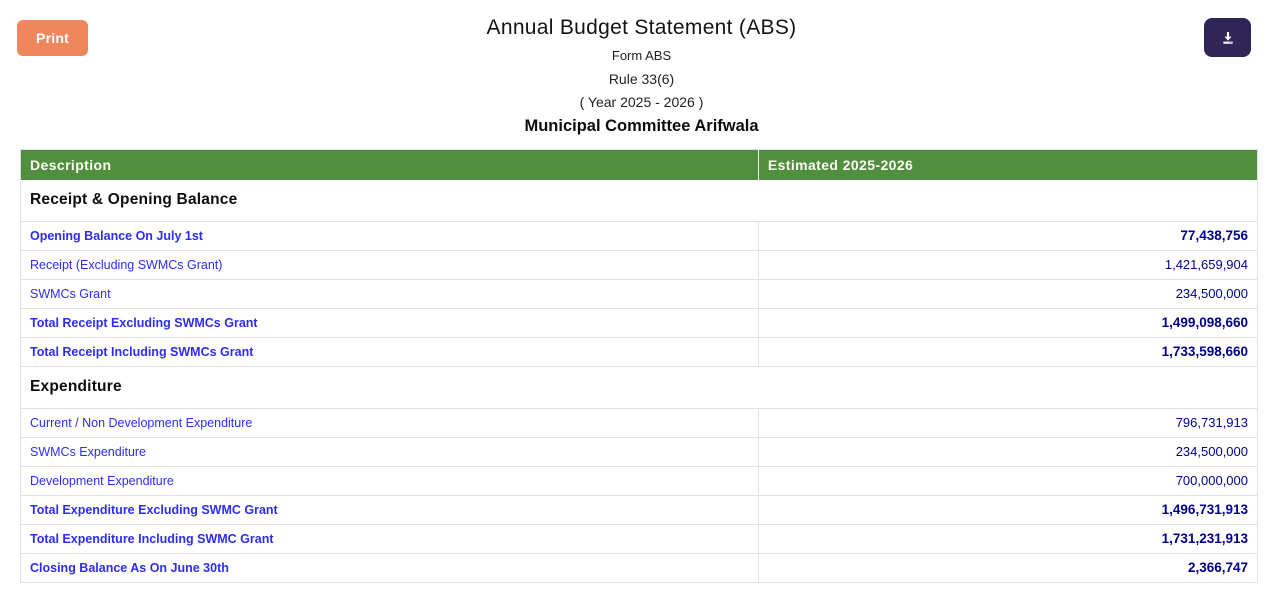  I want to click on committee-name: Municipal Committee Arifwala, so click(641, 126).